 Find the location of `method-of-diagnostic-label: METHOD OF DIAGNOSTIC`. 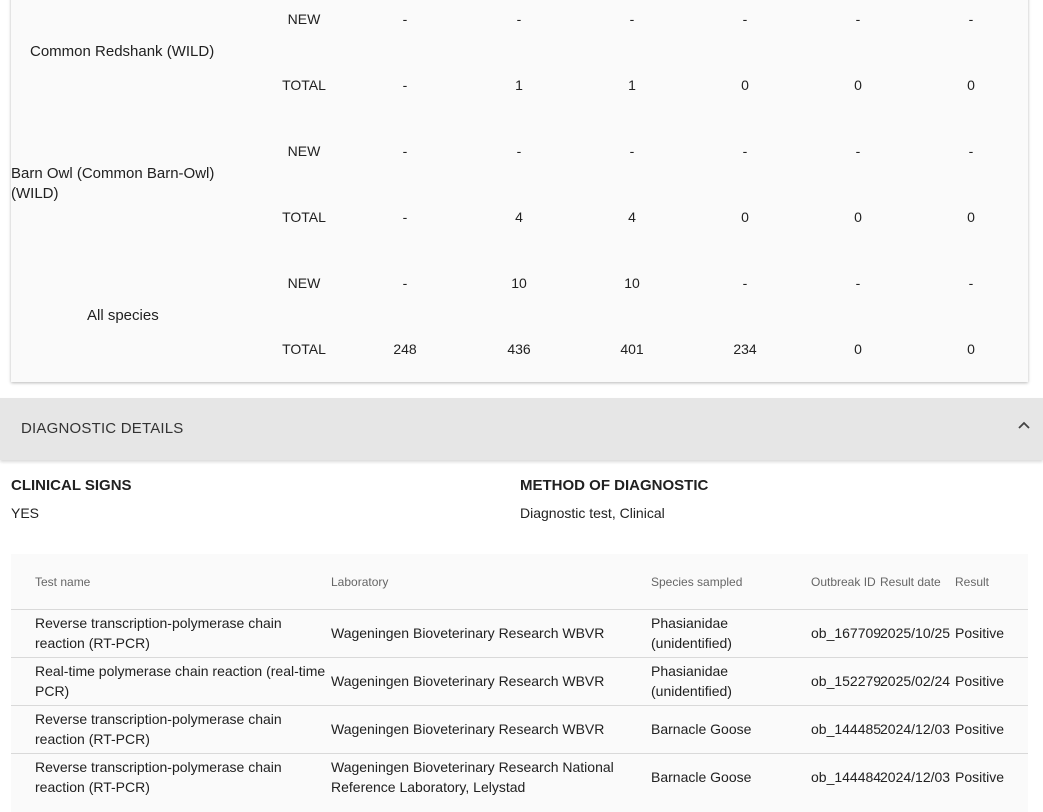

method-of-diagnostic-label: METHOD OF DIAGNOSTIC is located at coordinates (614, 485).